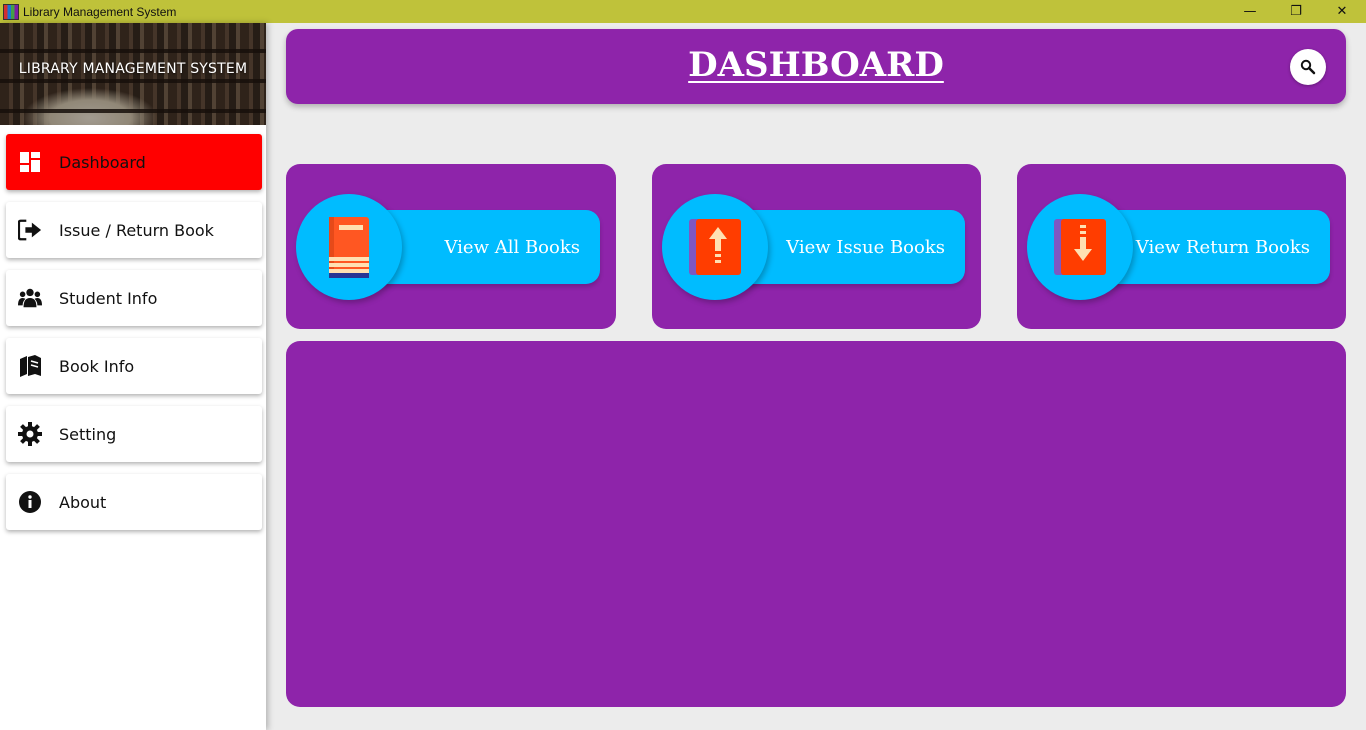 This screenshot has height=730, width=1366. Describe the element at coordinates (134, 434) in the screenshot. I see `sidebar-item-setting: Setting` at that location.